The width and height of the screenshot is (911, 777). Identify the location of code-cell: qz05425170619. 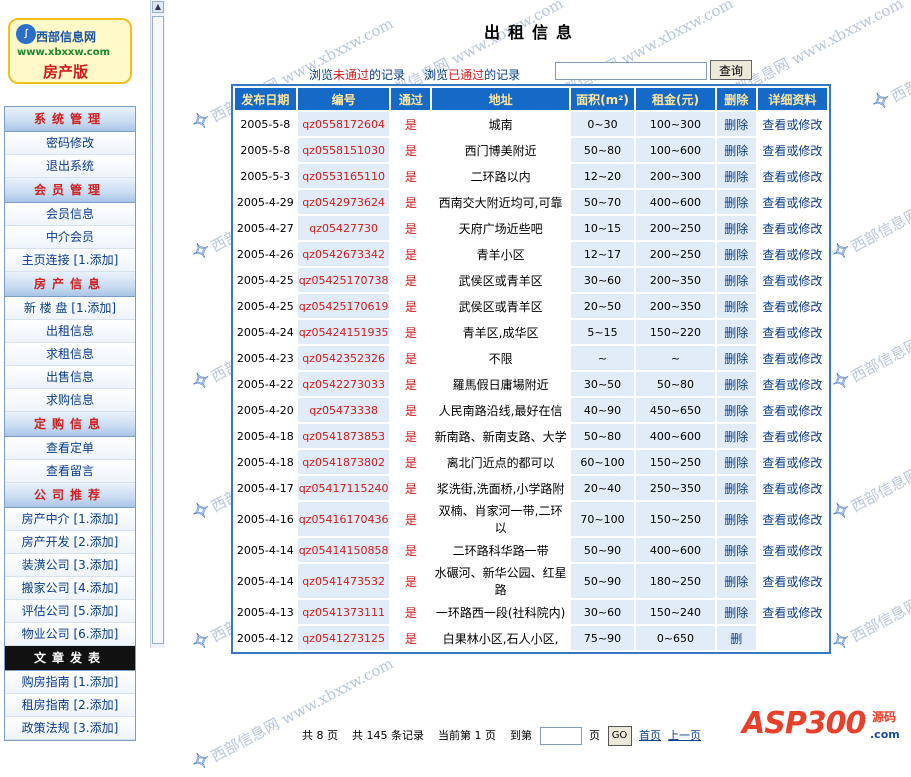
(343, 306).